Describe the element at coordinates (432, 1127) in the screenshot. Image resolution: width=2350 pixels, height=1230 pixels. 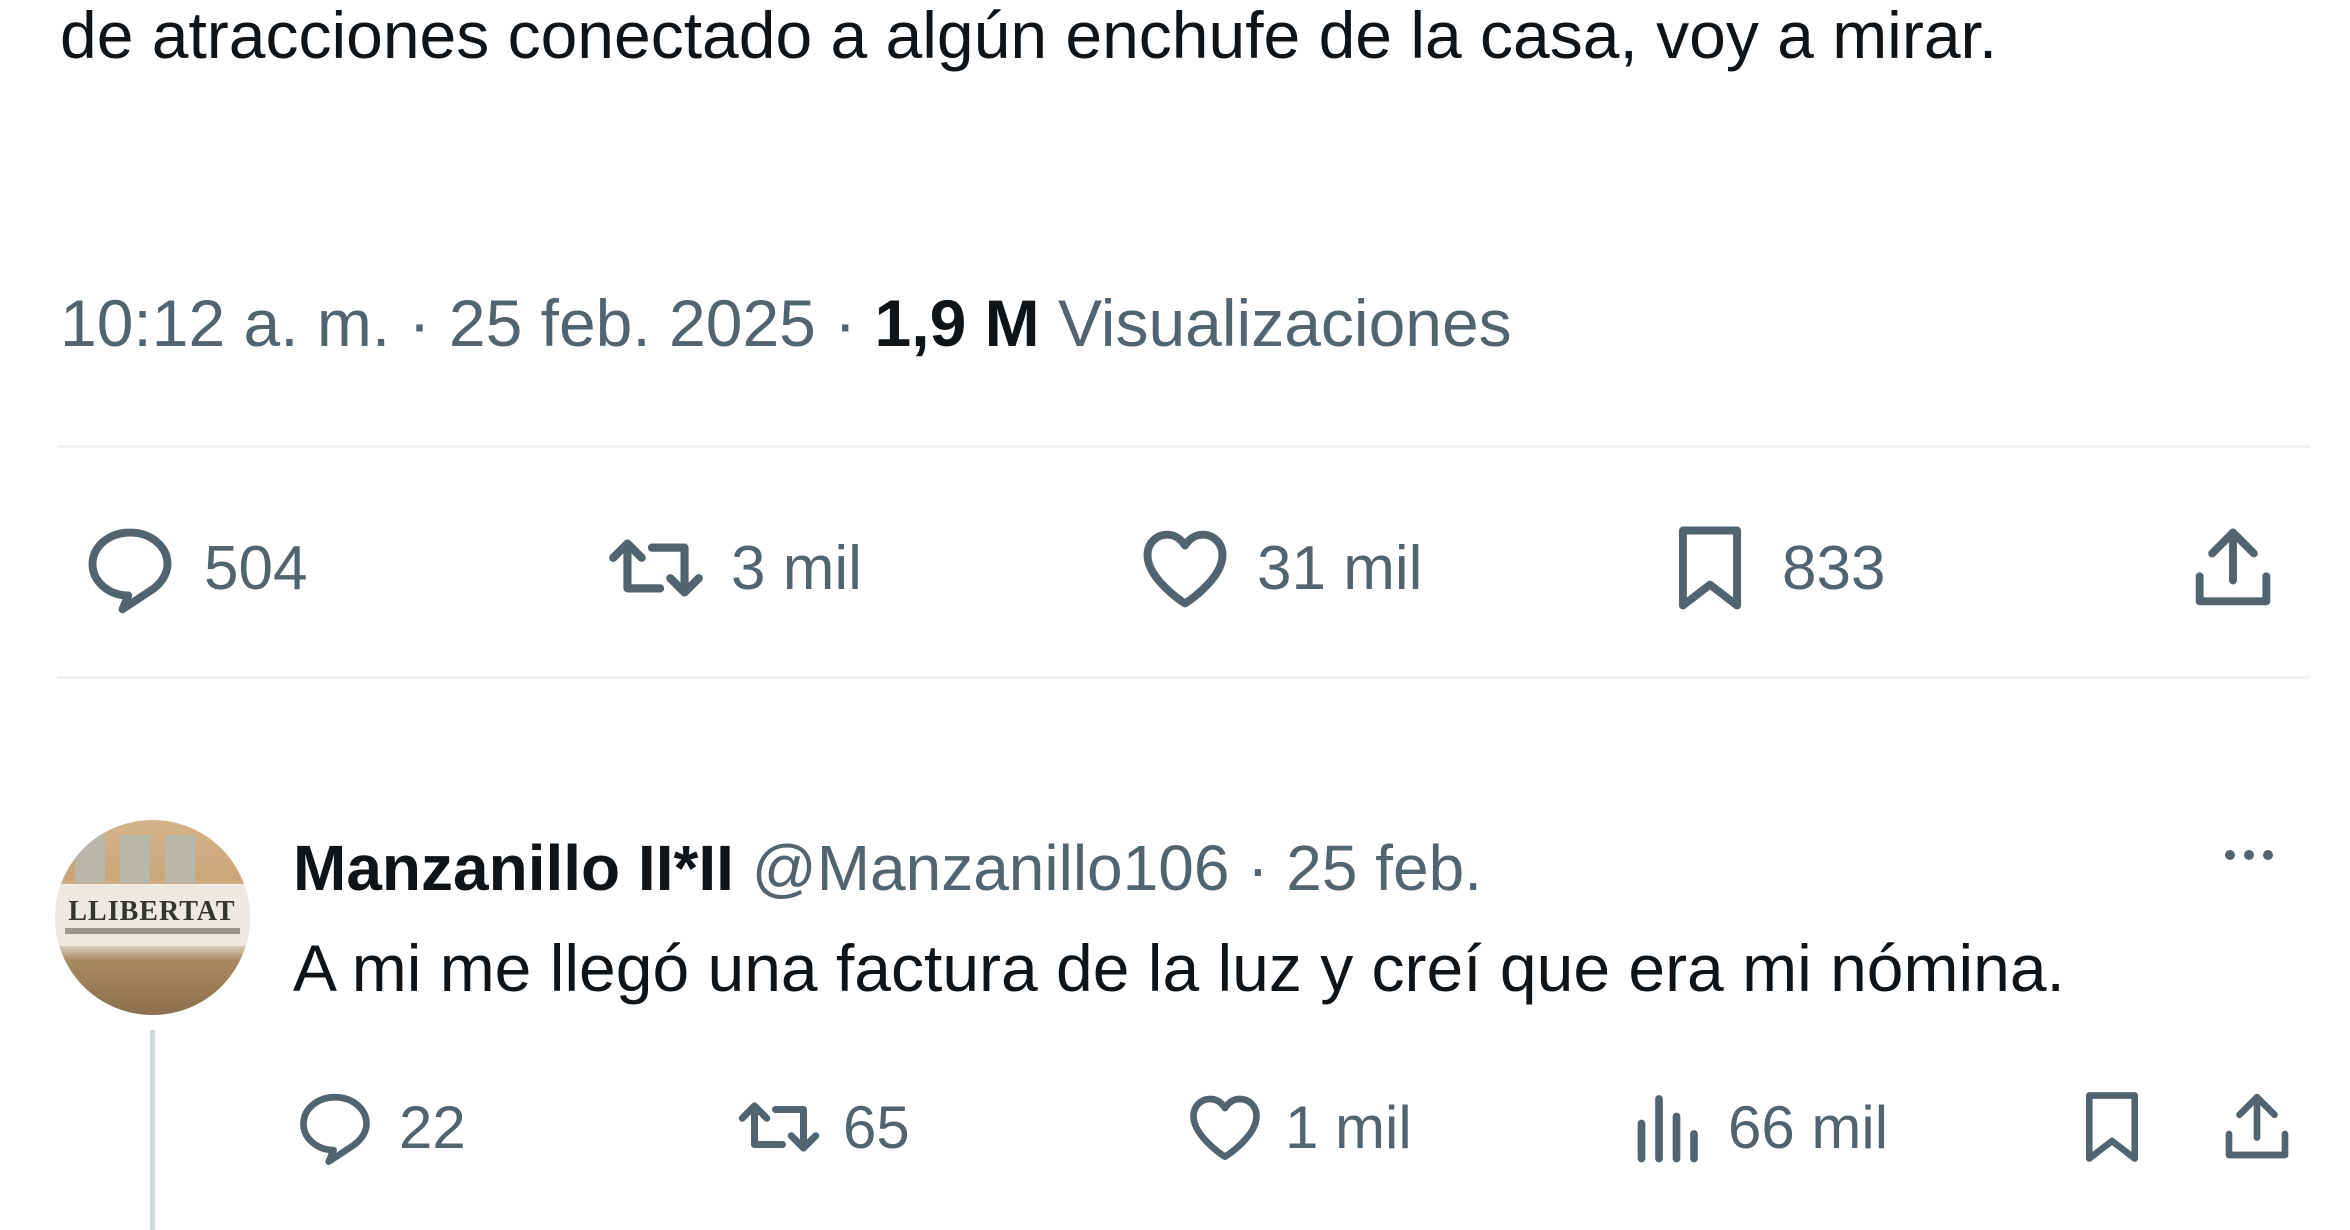
I see `reply-count: 22` at that location.